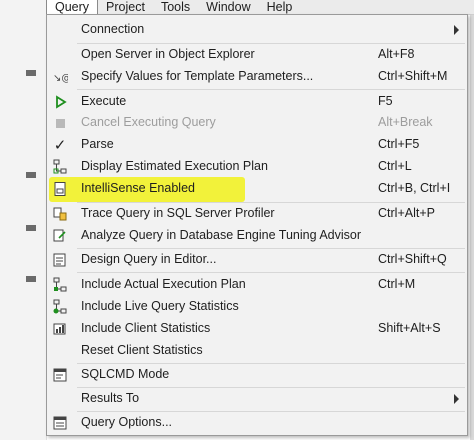 Image resolution: width=474 pixels, height=440 pixels. What do you see at coordinates (257, 306) in the screenshot?
I see `menu-item-live-stats: Include Live Query Statistics` at bounding box center [257, 306].